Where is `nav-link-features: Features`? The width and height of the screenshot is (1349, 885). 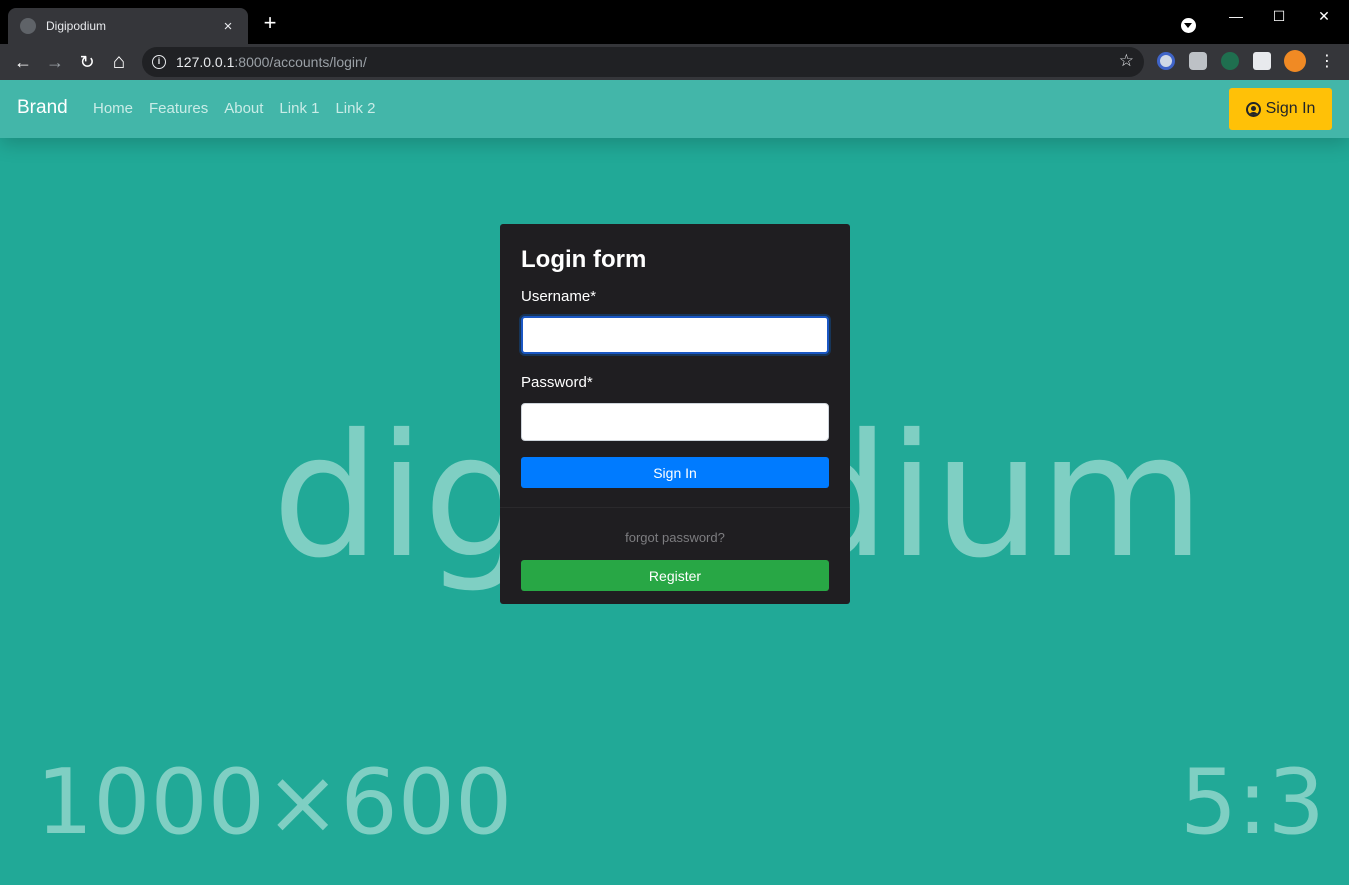
nav-link-features: Features is located at coordinates (178, 108).